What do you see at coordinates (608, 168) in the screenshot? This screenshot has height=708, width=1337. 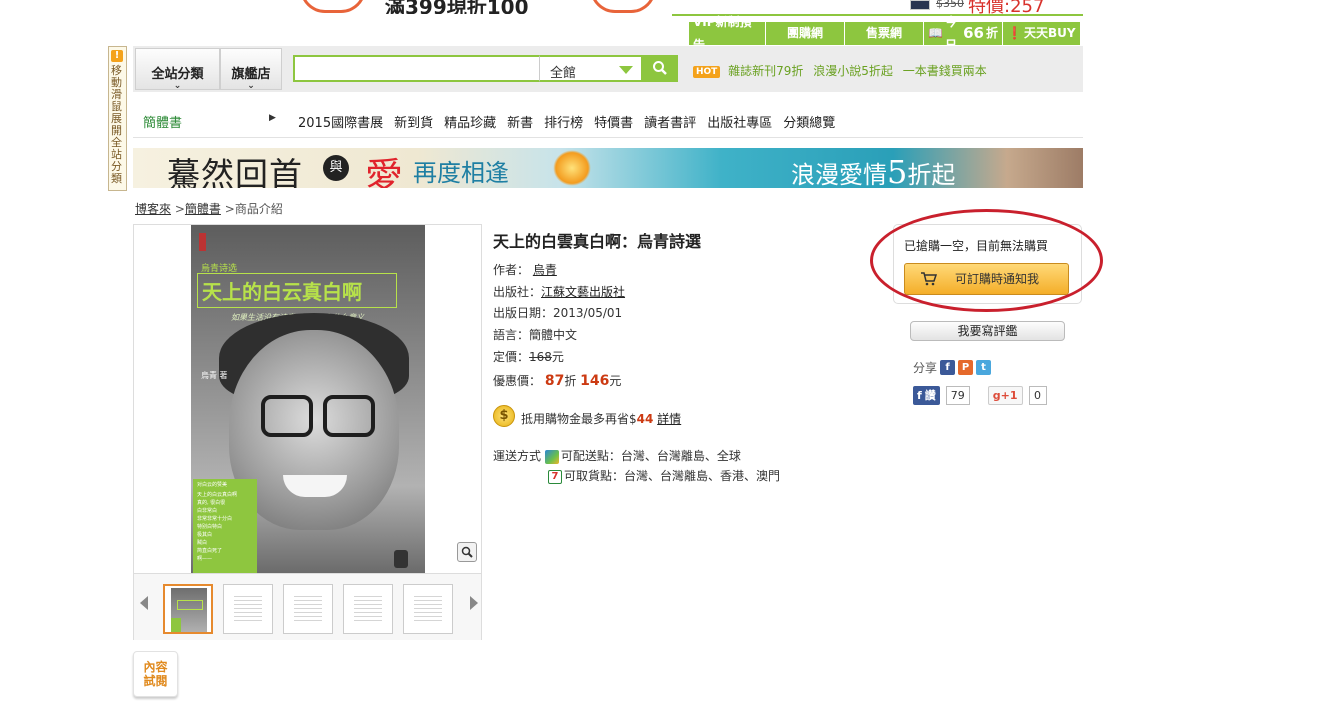 I see `ad-banner: 驀然回首 與 愛 再度相逢 浪漫愛情5折起` at bounding box center [608, 168].